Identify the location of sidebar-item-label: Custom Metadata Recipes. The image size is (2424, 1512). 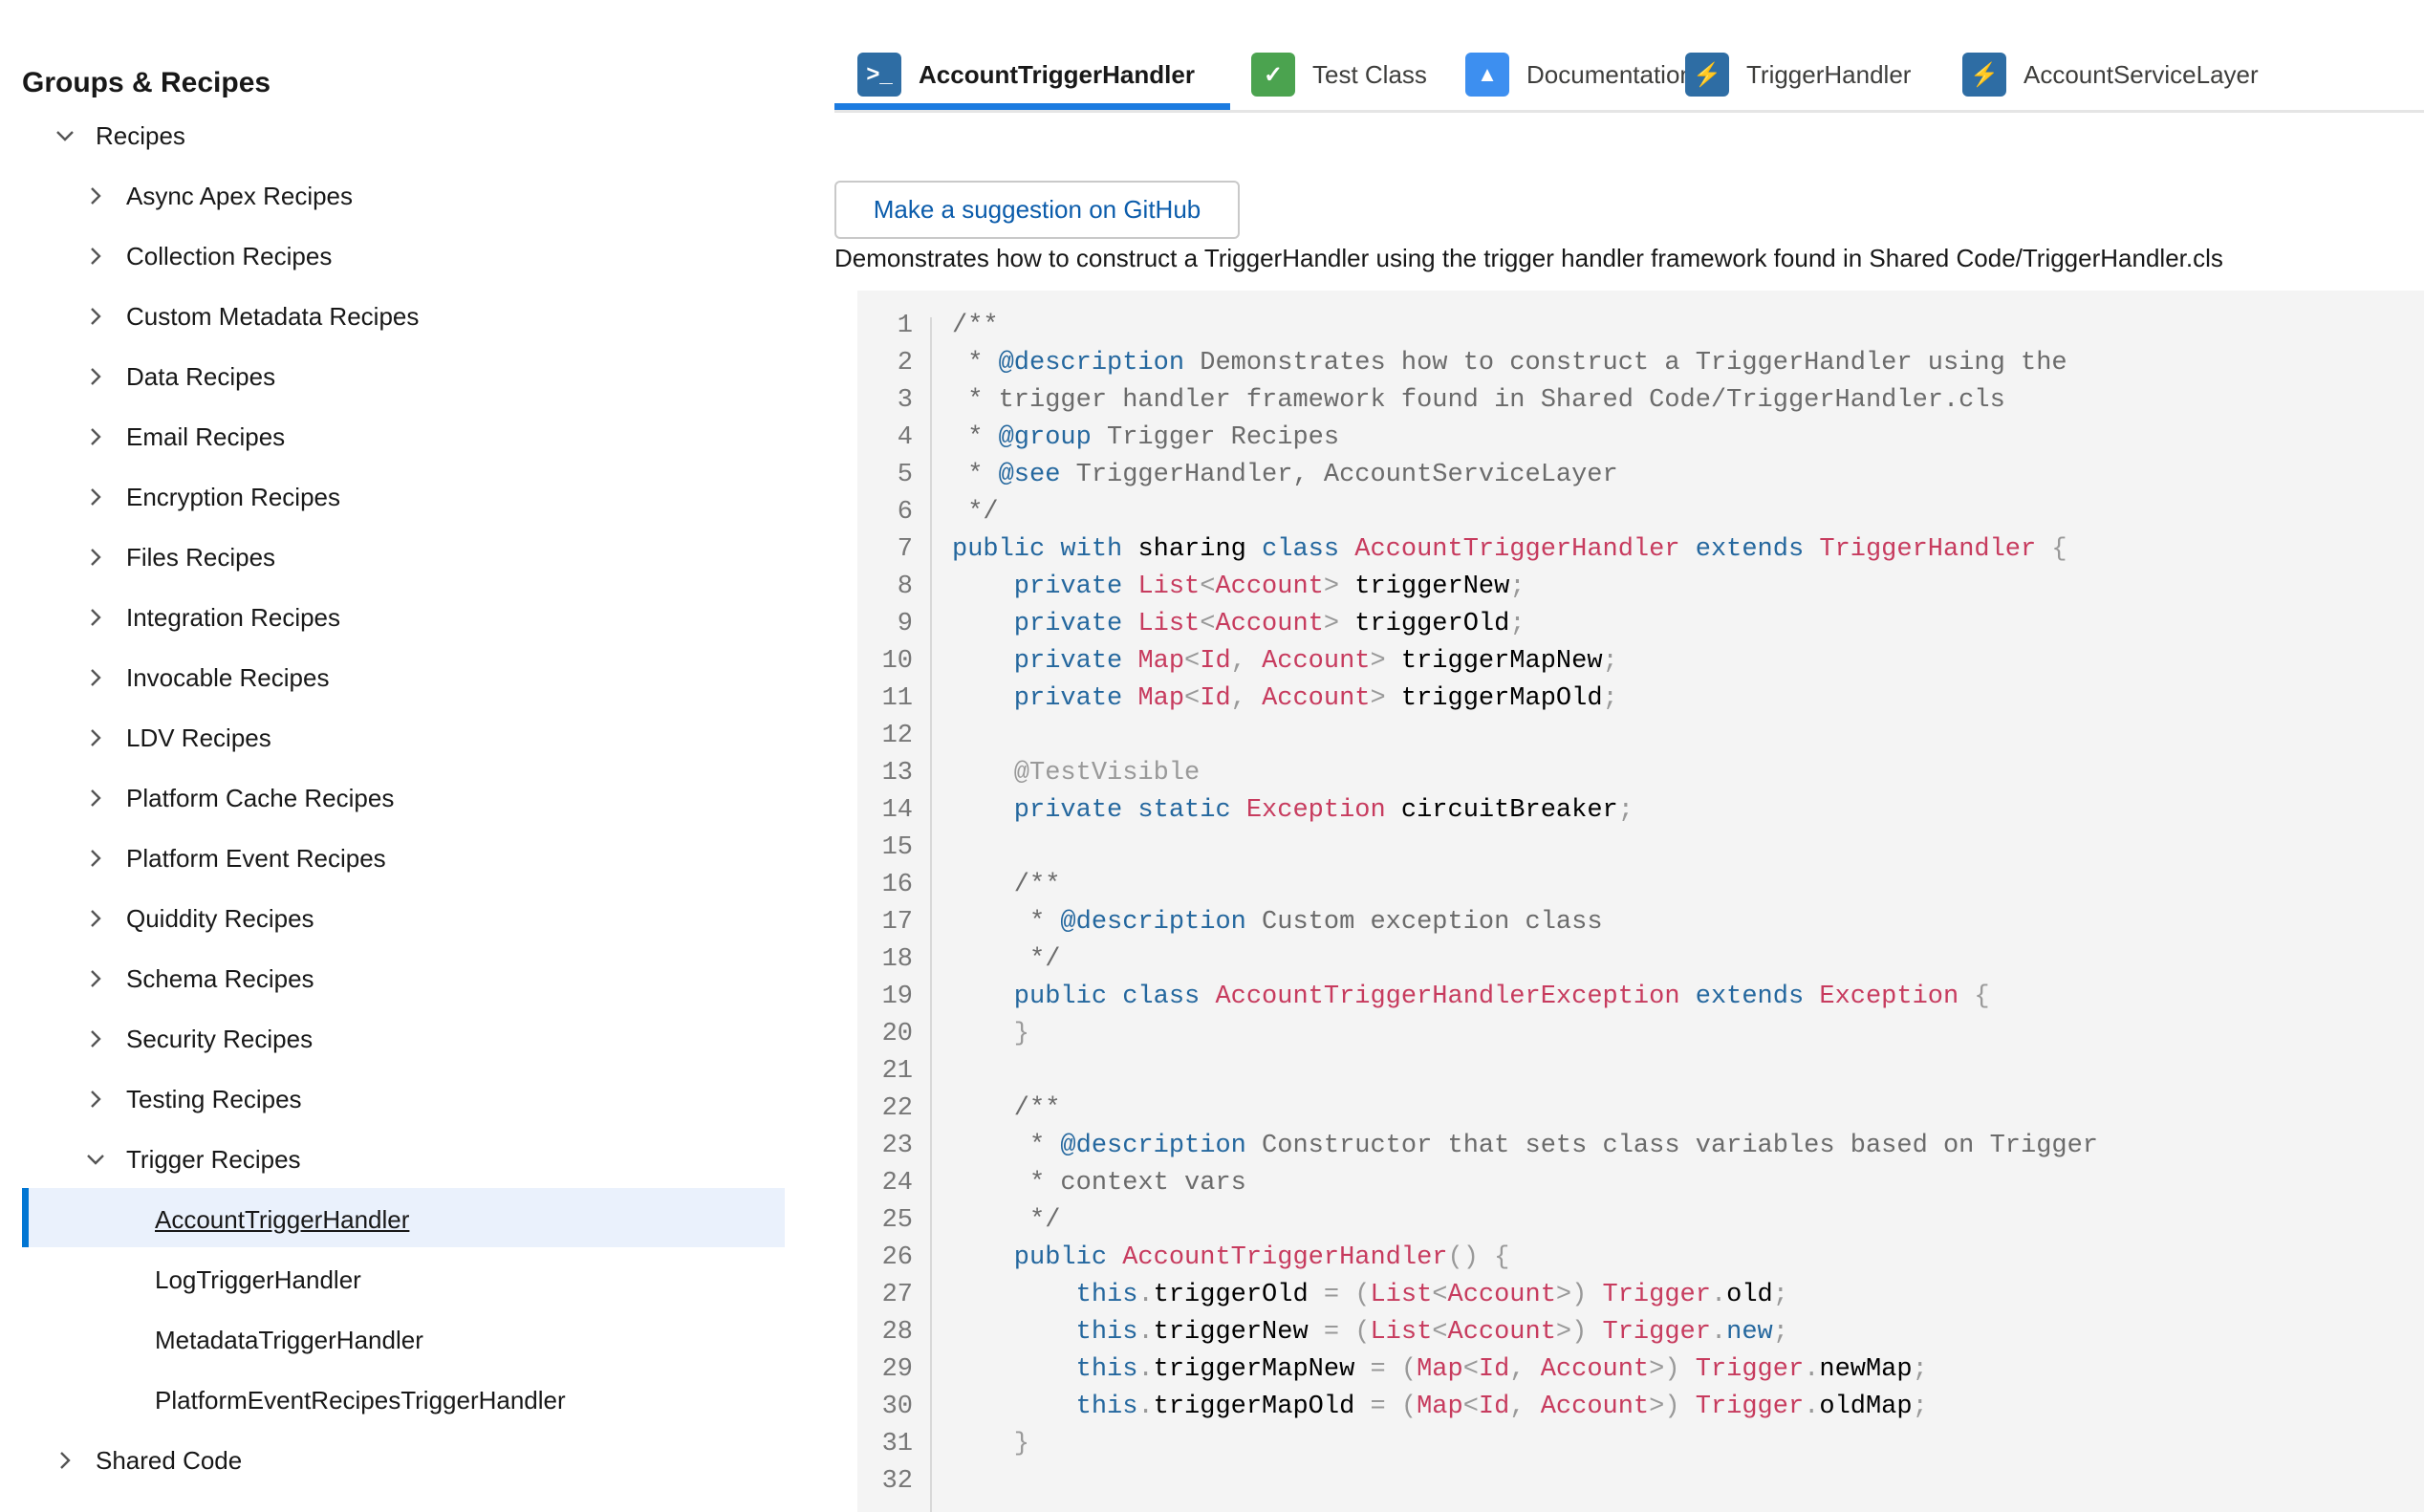
(273, 316).